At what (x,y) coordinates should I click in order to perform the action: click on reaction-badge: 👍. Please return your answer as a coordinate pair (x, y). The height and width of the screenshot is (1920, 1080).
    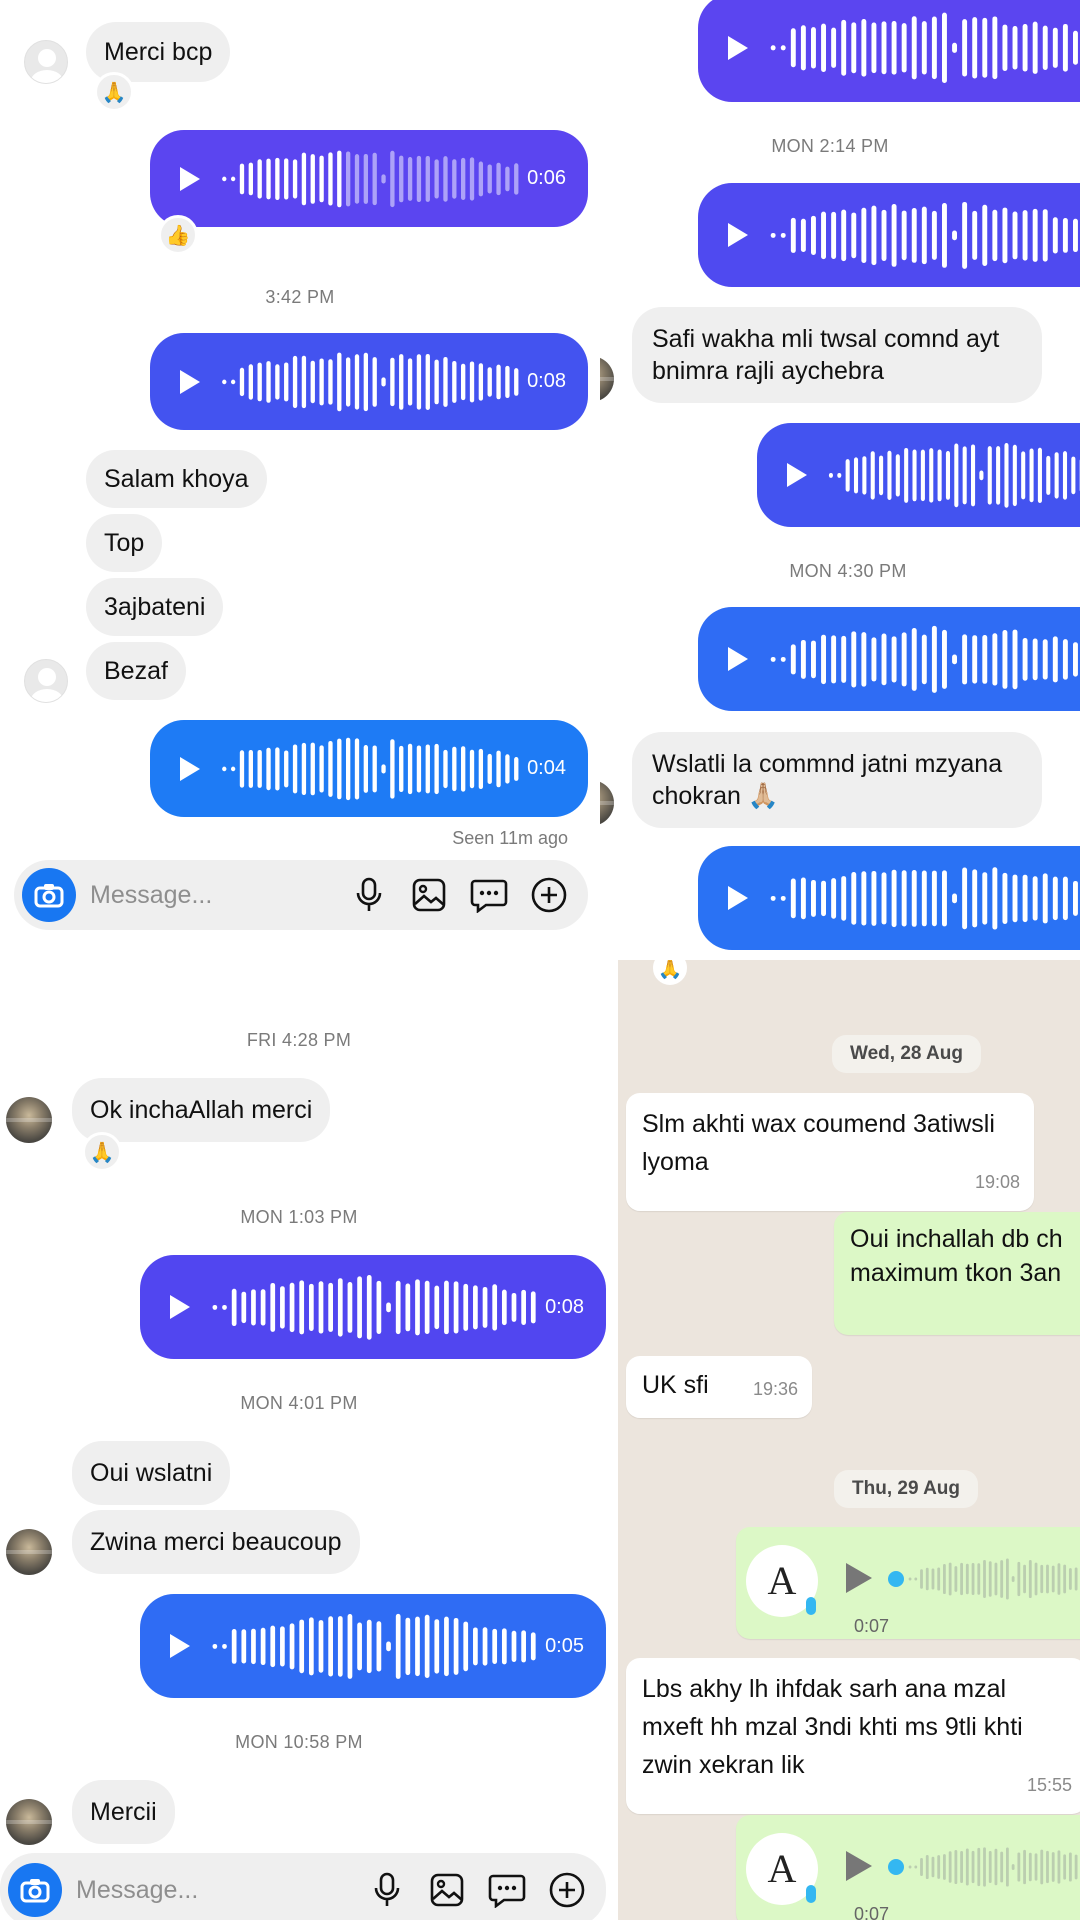
    Looking at the image, I should click on (178, 235).